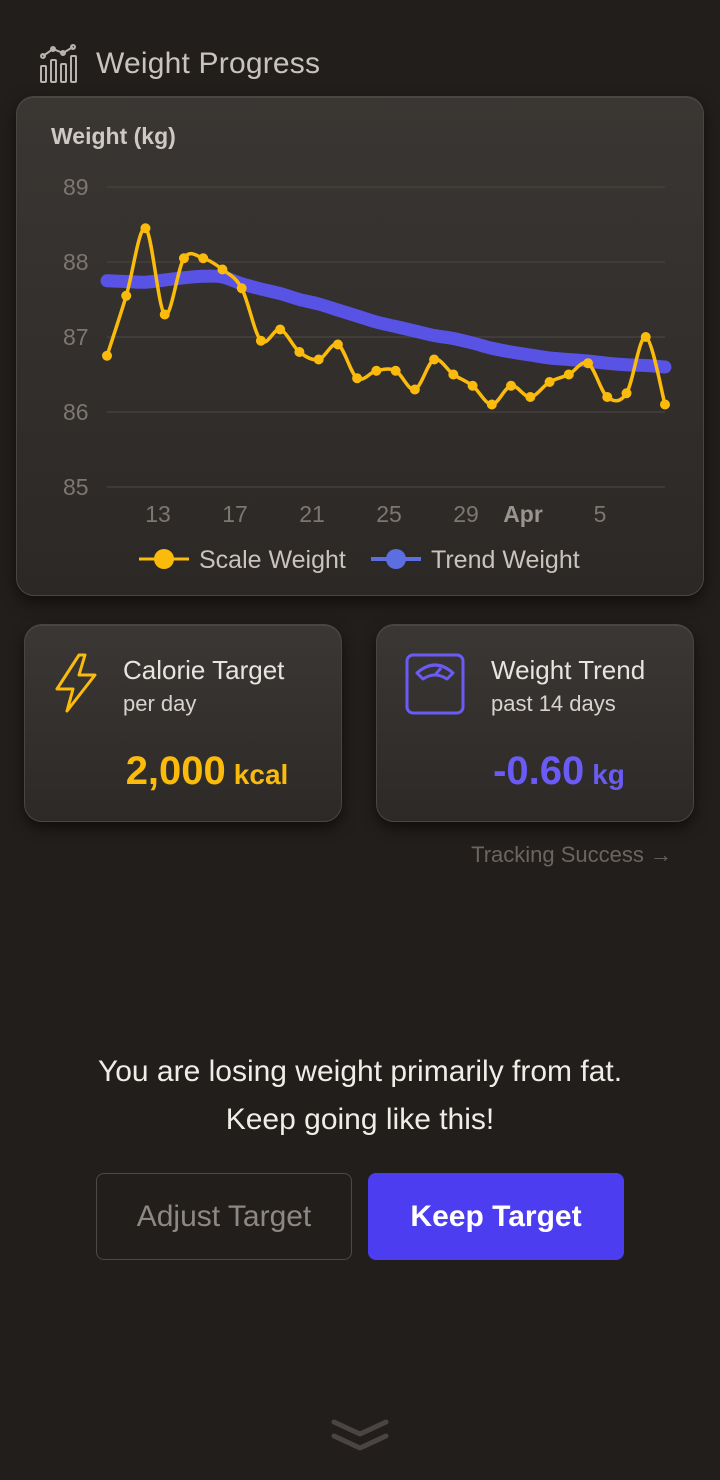 This screenshot has width=720, height=1480. I want to click on trend-card-subtitle: past 14 days, so click(553, 703).